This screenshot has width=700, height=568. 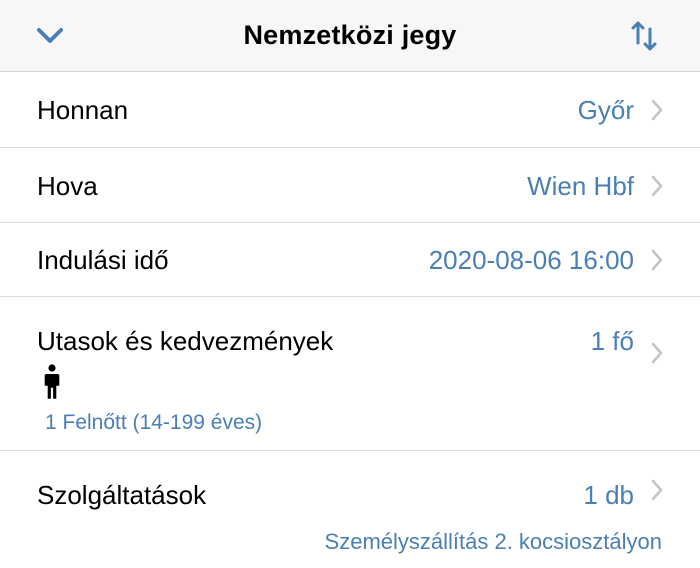 I want to click on back-button, so click(x=50, y=36).